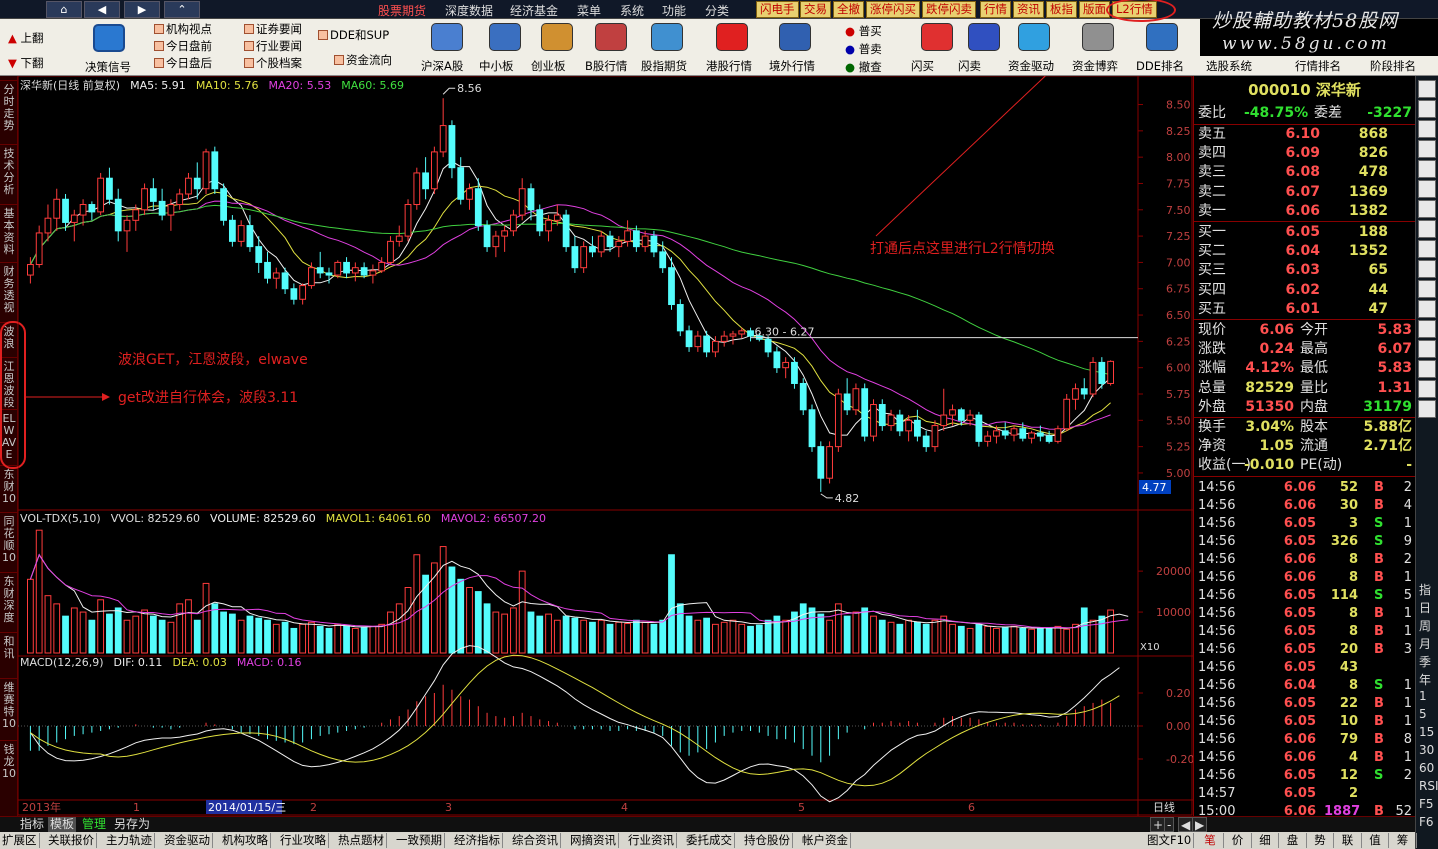 The height and width of the screenshot is (849, 1438). Describe the element at coordinates (729, 66) in the screenshot. I see `toolbar-big-button-5: 港股行情` at that location.